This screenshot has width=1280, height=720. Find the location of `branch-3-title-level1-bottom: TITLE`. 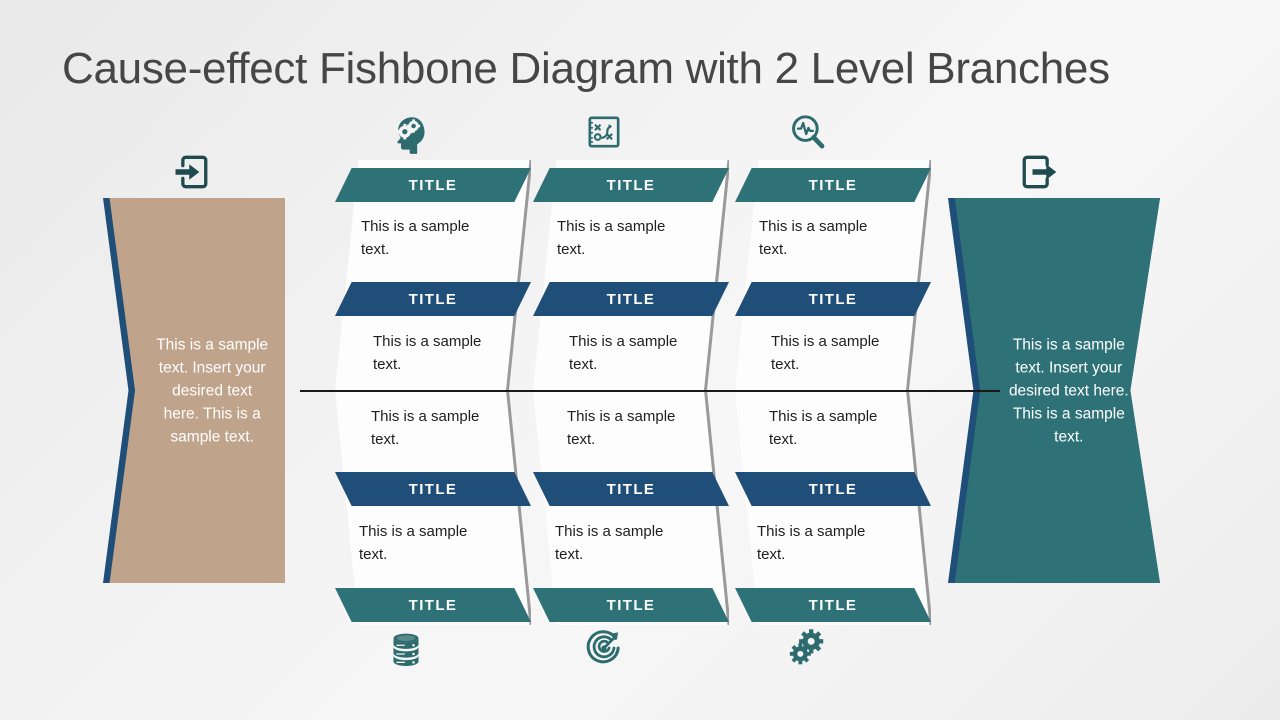

branch-3-title-level1-bottom: TITLE is located at coordinates (833, 605).